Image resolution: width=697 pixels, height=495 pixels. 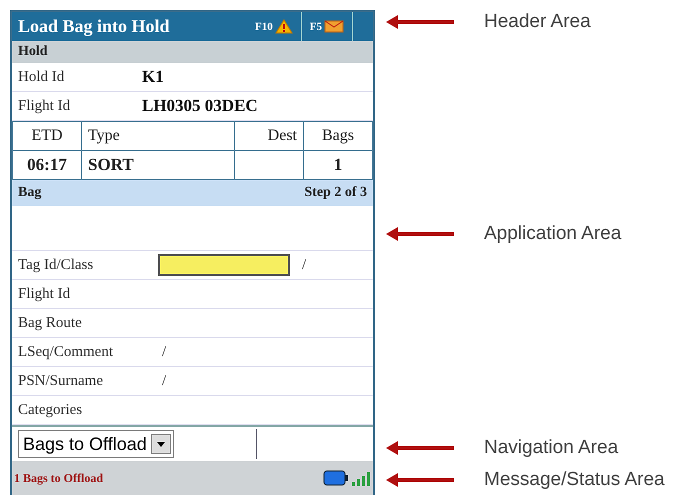 I want to click on screen-title: Load Bag into Hold, so click(x=94, y=26).